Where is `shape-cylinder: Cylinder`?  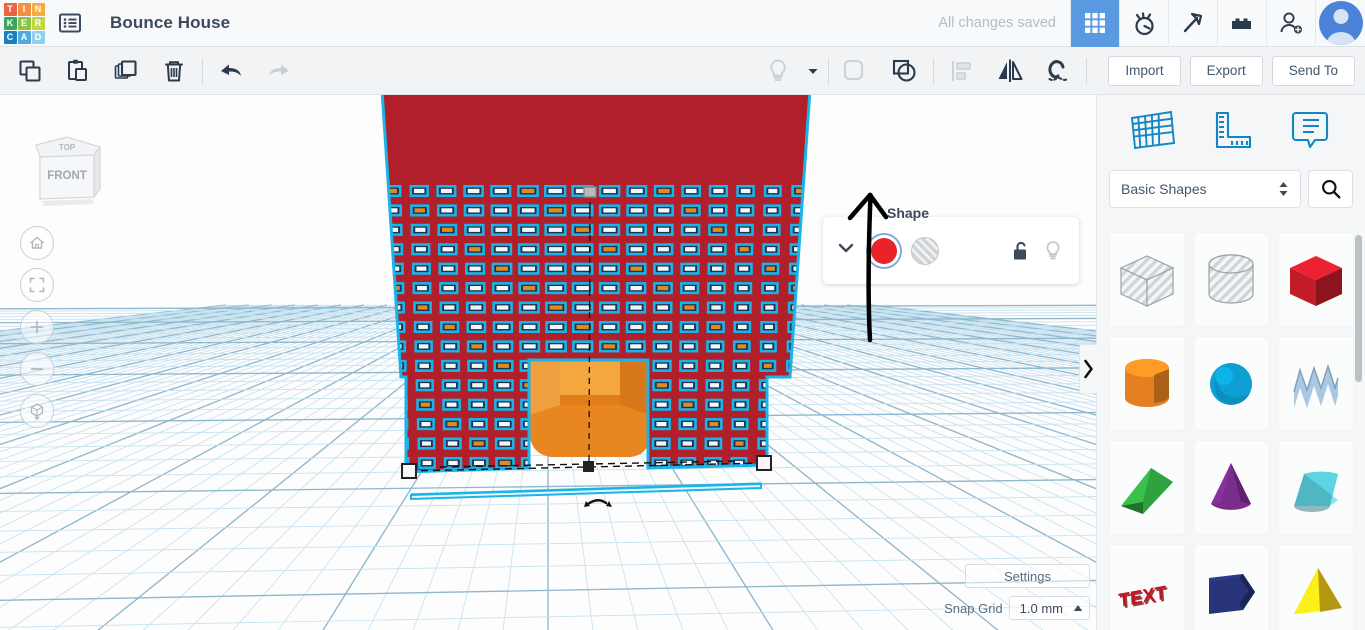
shape-cylinder: Cylinder is located at coordinates (1147, 383).